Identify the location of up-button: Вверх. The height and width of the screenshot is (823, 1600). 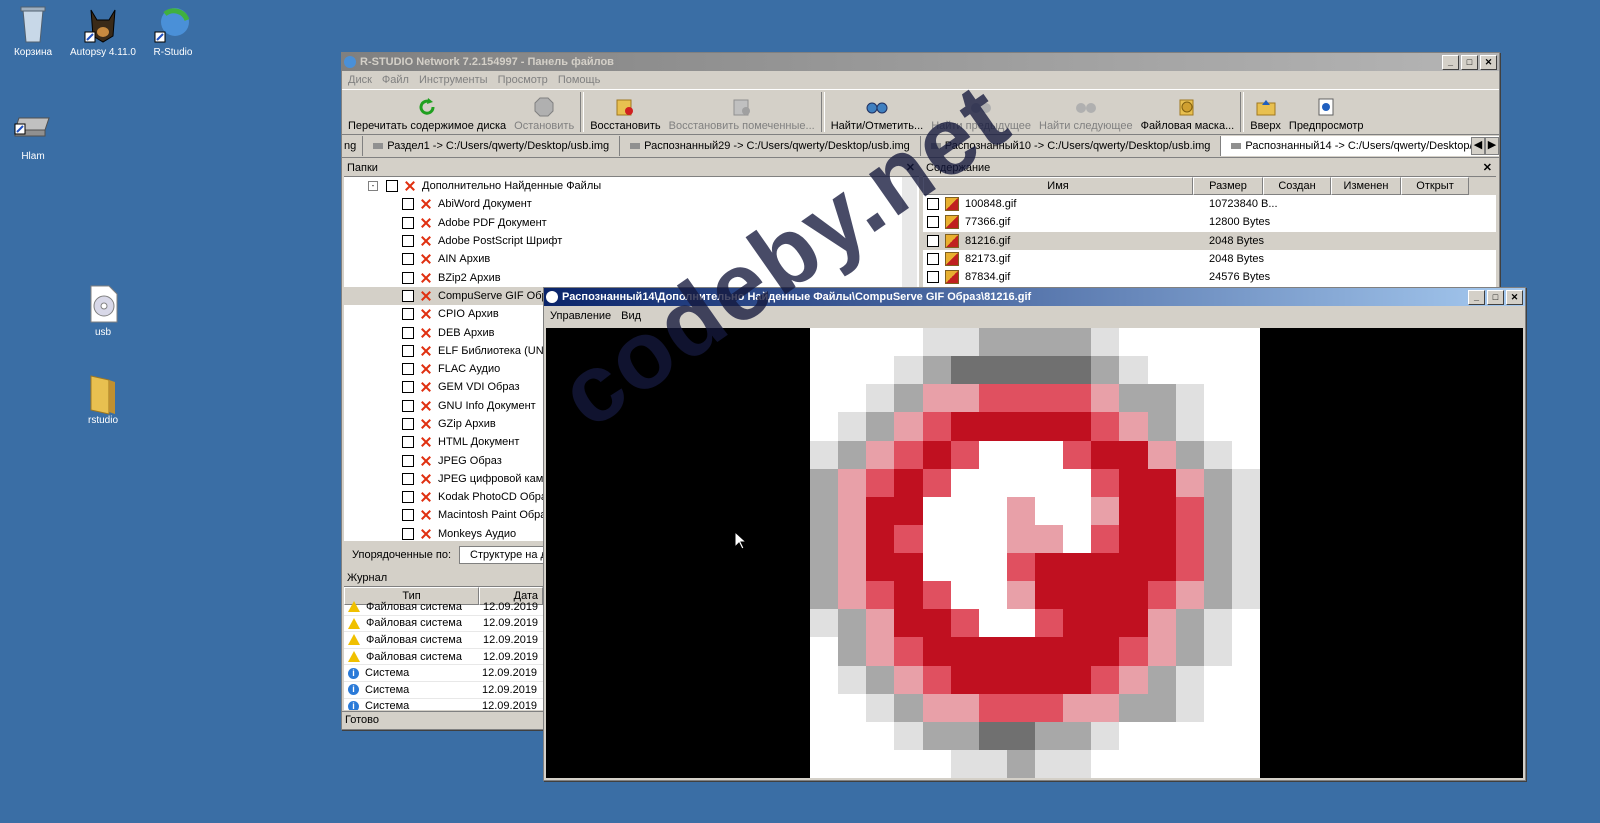
(1265, 115).